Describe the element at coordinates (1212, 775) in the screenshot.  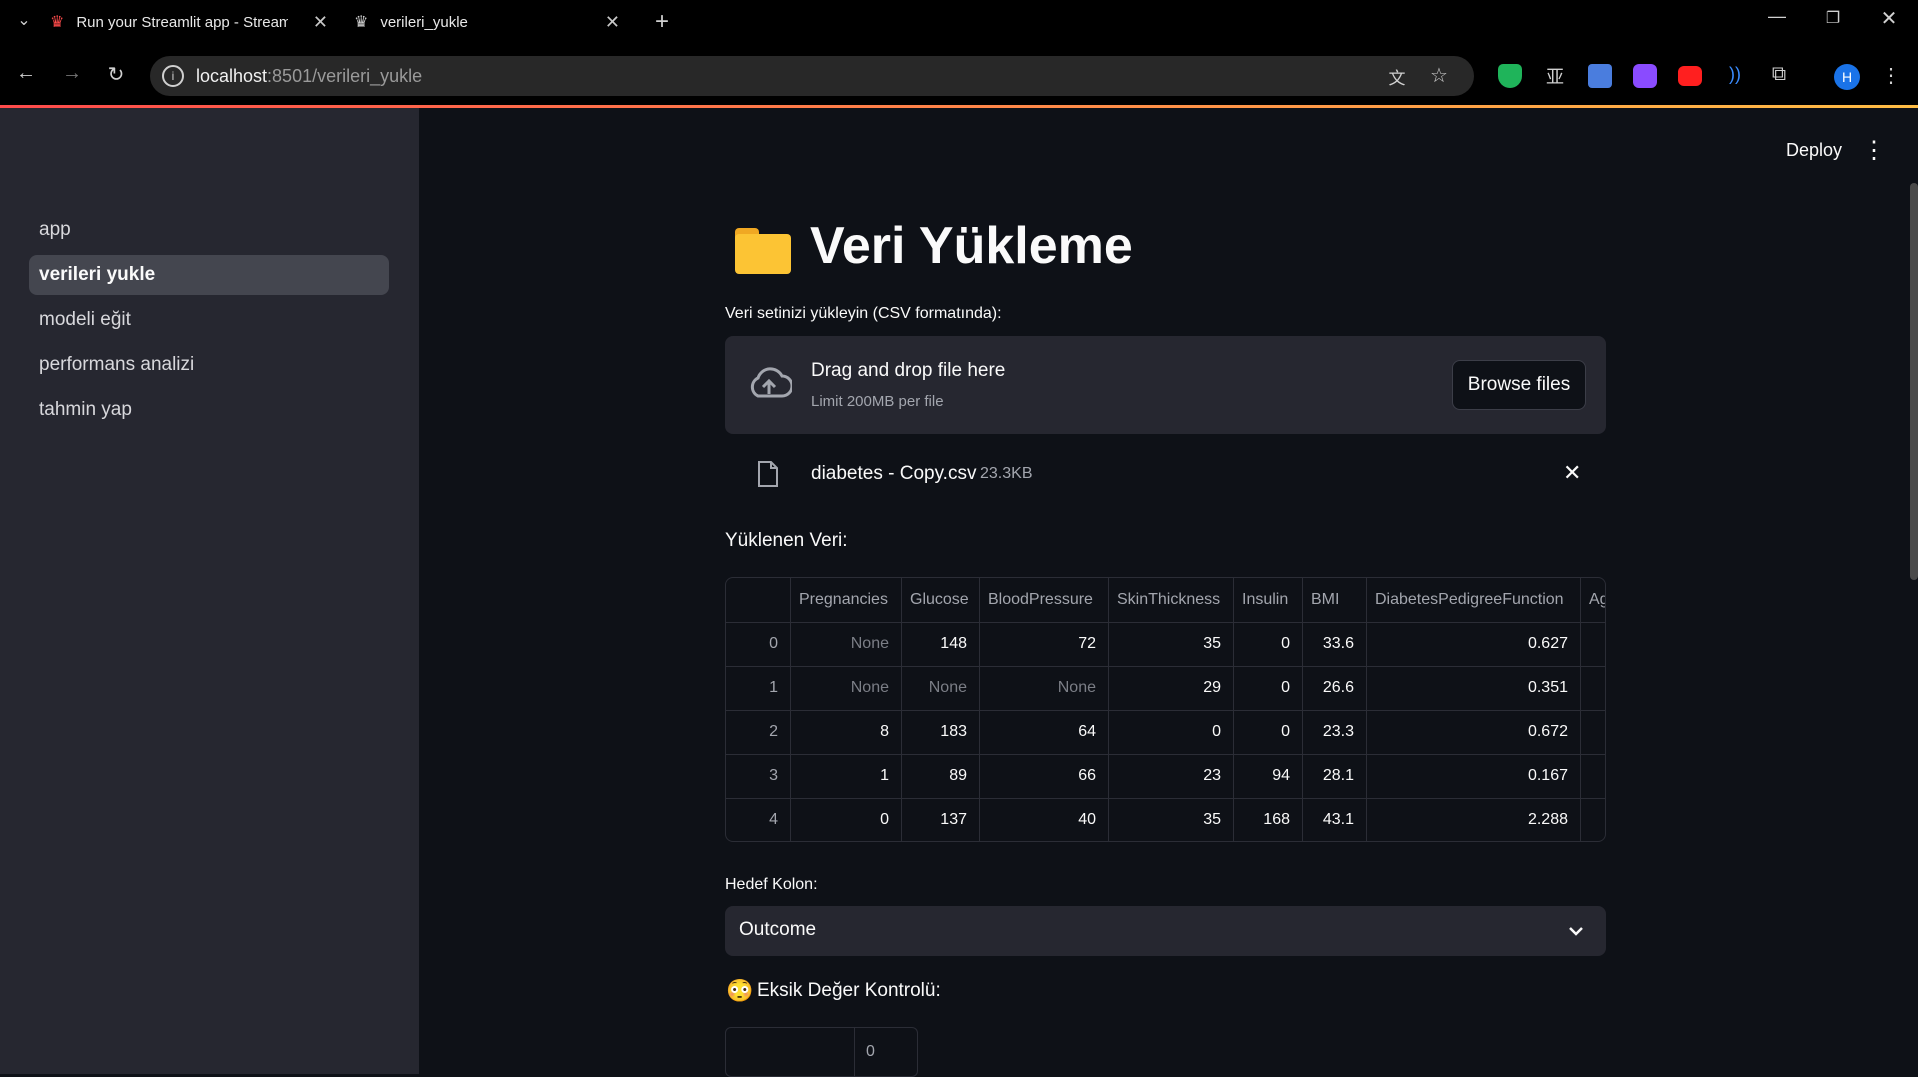
I see `table-cell: 23` at that location.